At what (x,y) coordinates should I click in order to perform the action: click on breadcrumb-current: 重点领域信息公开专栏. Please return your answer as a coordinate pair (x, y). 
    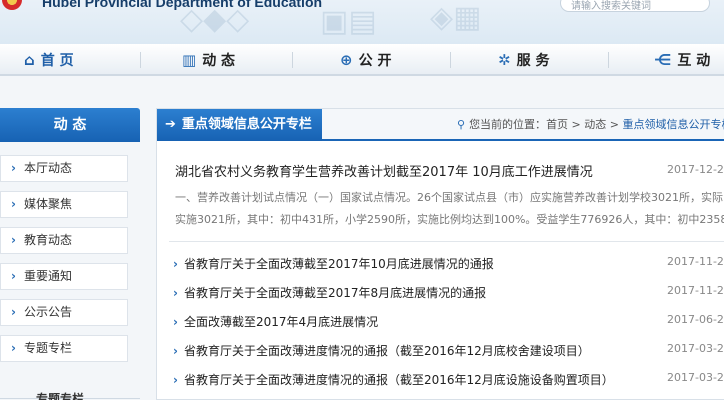
    Looking at the image, I should click on (673, 124).